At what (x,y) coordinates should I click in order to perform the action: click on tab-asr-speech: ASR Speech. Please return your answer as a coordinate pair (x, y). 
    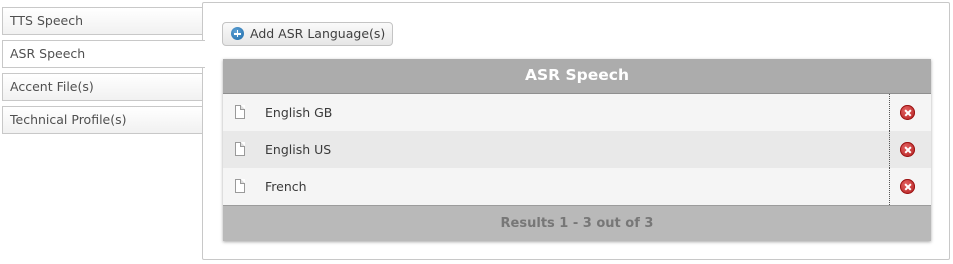
    Looking at the image, I should click on (103, 54).